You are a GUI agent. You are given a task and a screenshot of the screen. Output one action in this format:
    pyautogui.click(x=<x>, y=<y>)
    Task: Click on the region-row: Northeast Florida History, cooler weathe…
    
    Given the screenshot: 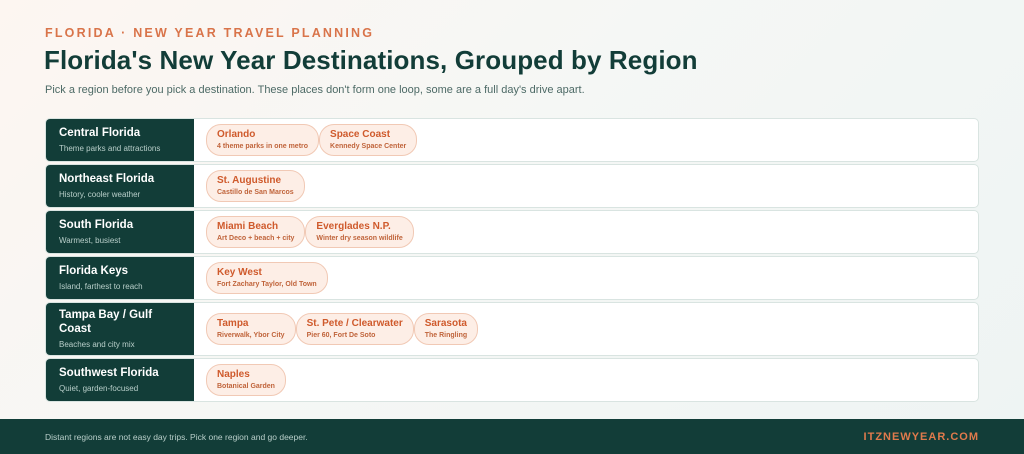 What is the action you would take?
    pyautogui.click(x=512, y=186)
    